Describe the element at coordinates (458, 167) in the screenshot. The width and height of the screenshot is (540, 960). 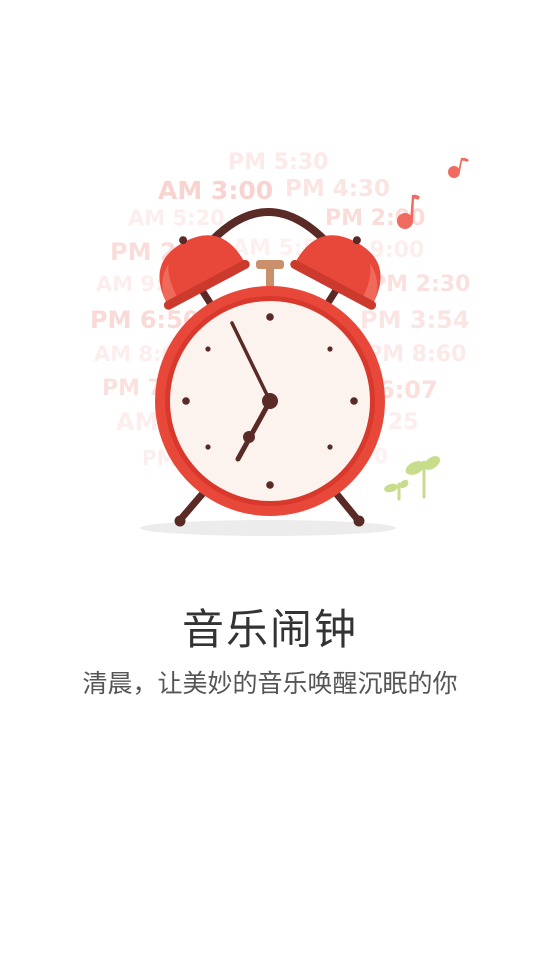
I see `music-note-small-icon` at that location.